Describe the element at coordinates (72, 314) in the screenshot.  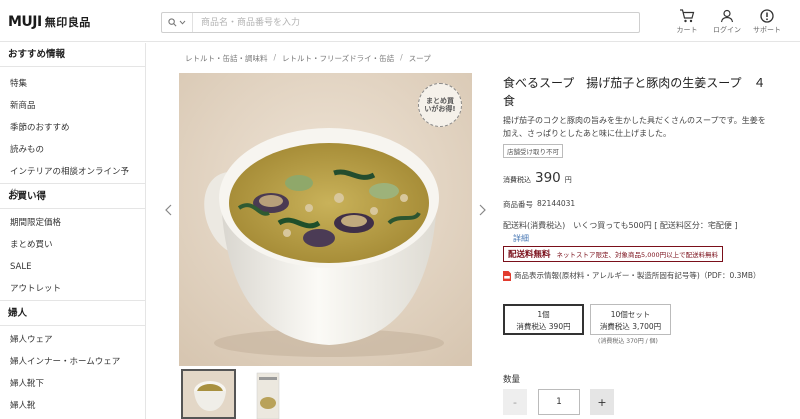
I see `sidebar-section-women: 婦人` at that location.